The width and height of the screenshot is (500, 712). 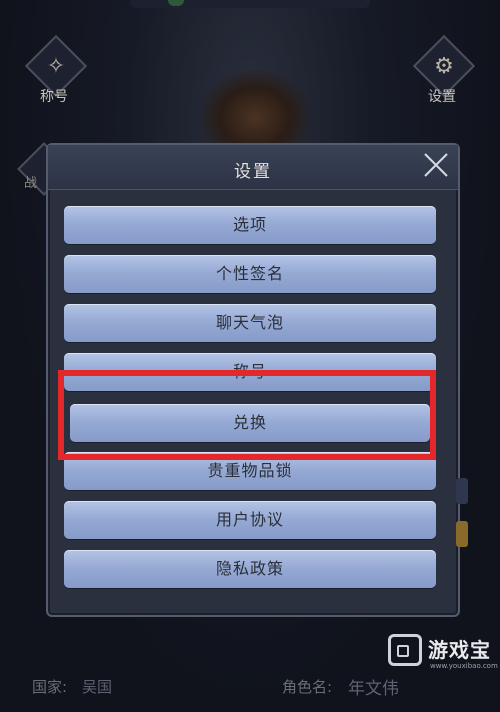 What do you see at coordinates (247, 415) in the screenshot?
I see `highlight-box` at bounding box center [247, 415].